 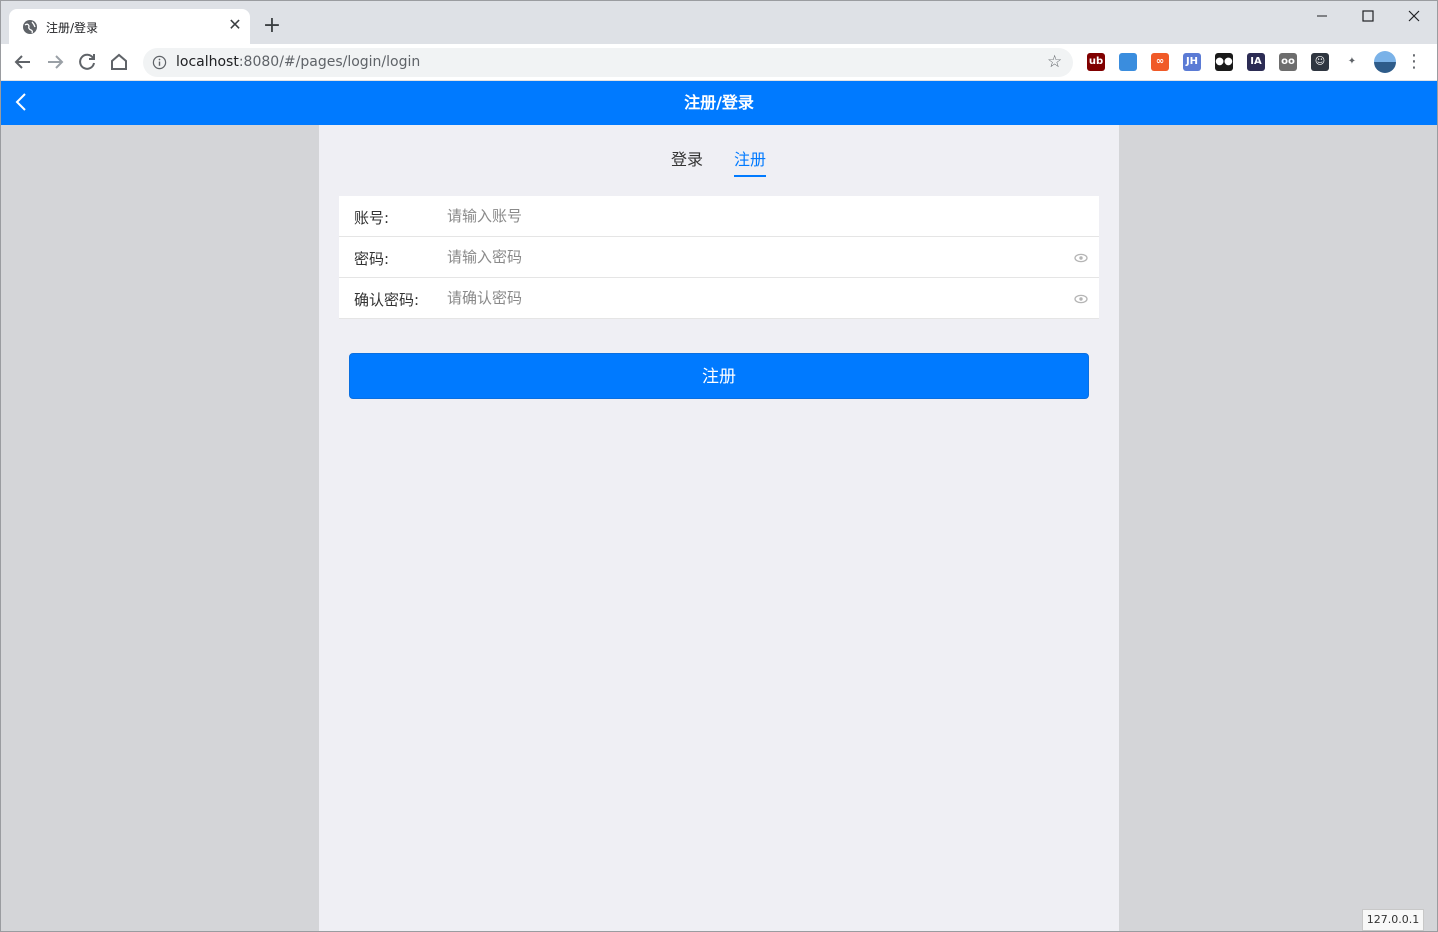 I want to click on tab-register: 注册, so click(x=750, y=163).